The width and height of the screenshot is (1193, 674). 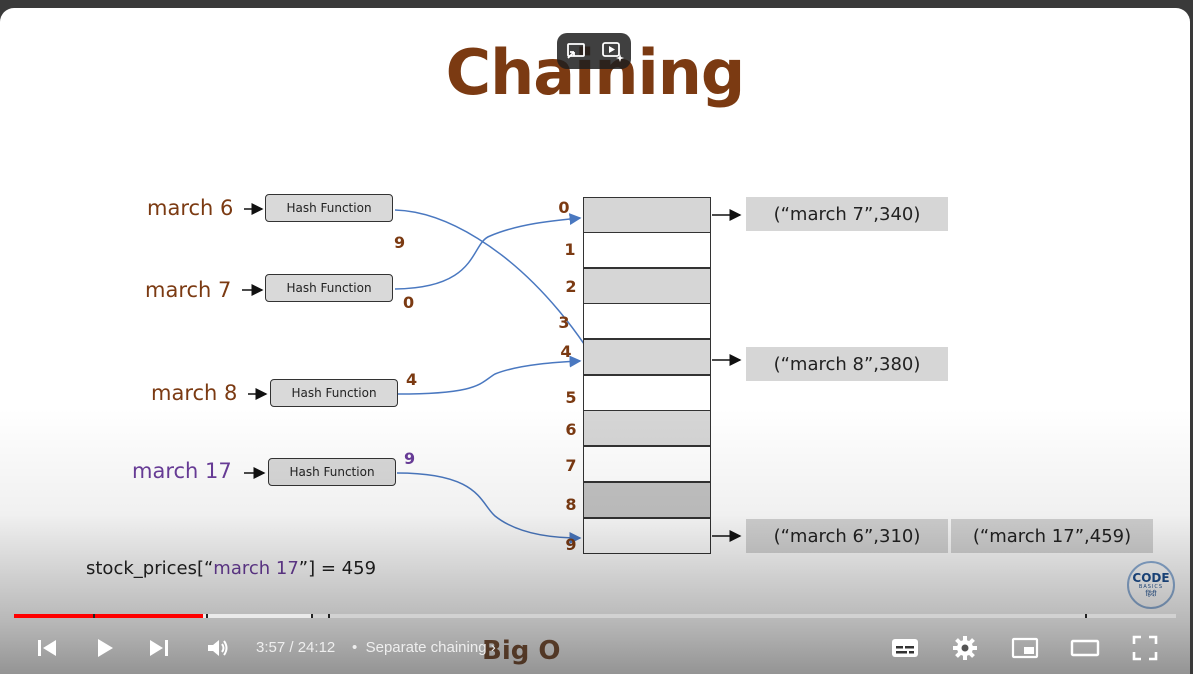 What do you see at coordinates (489, 508) in the screenshot?
I see `hash-arrow-march17` at bounding box center [489, 508].